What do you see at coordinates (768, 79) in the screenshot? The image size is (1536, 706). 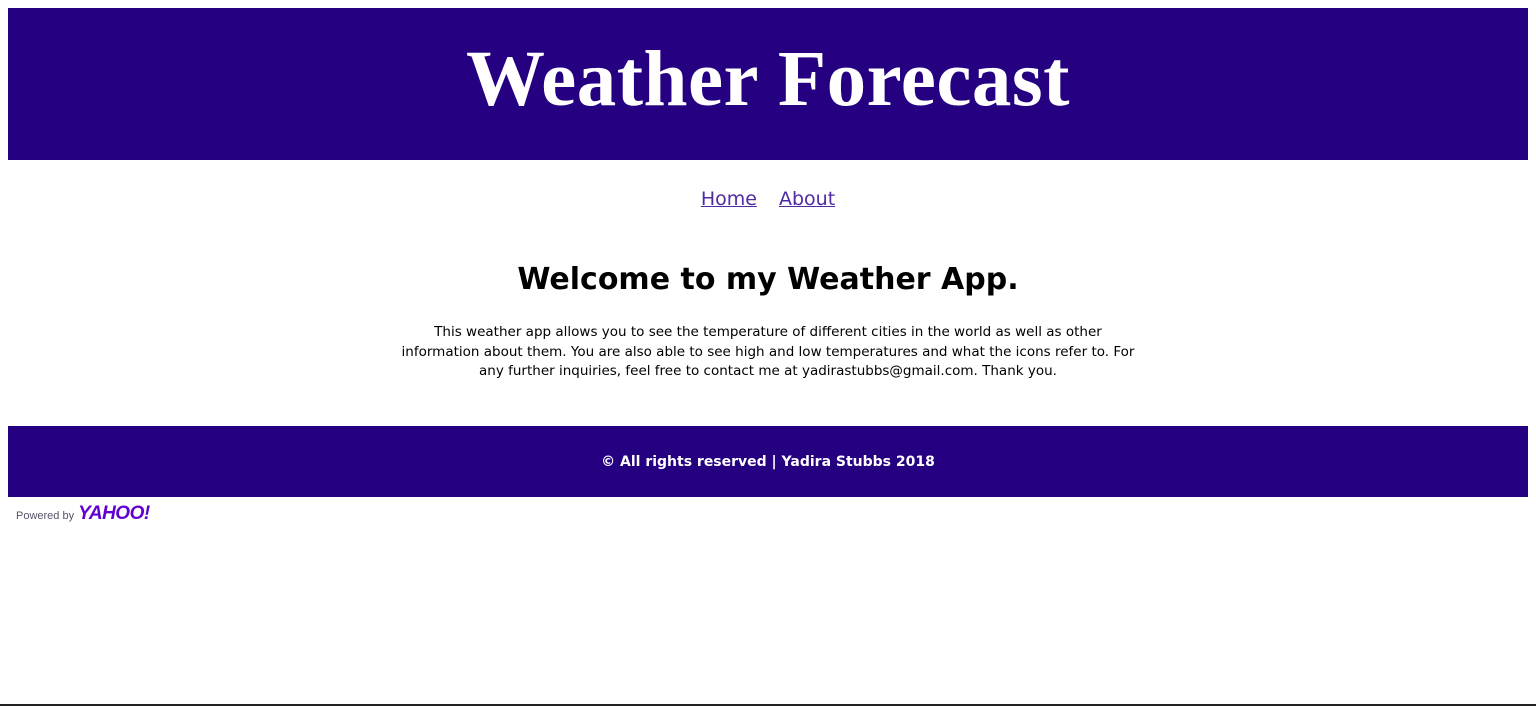 I see `page-title: Weather Forecast` at bounding box center [768, 79].